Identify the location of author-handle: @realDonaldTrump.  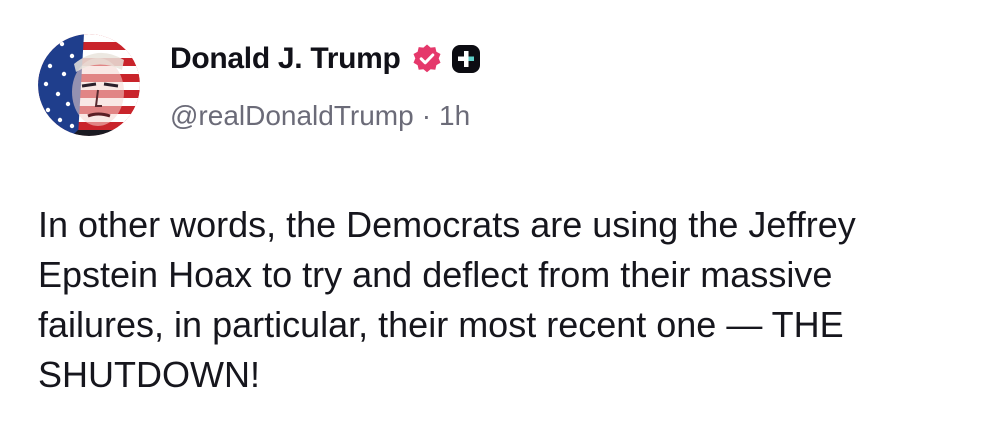
(292, 116).